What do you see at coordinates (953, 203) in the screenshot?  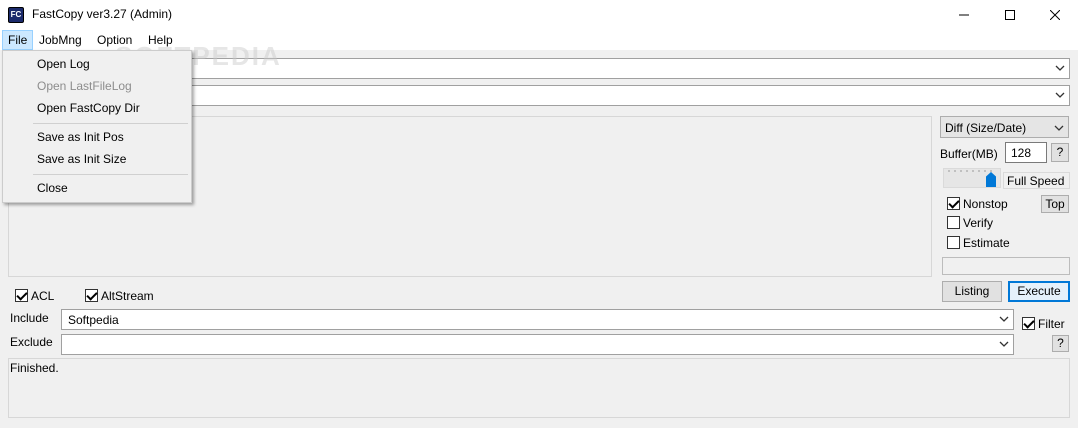 I see `nonstop-checkbox` at bounding box center [953, 203].